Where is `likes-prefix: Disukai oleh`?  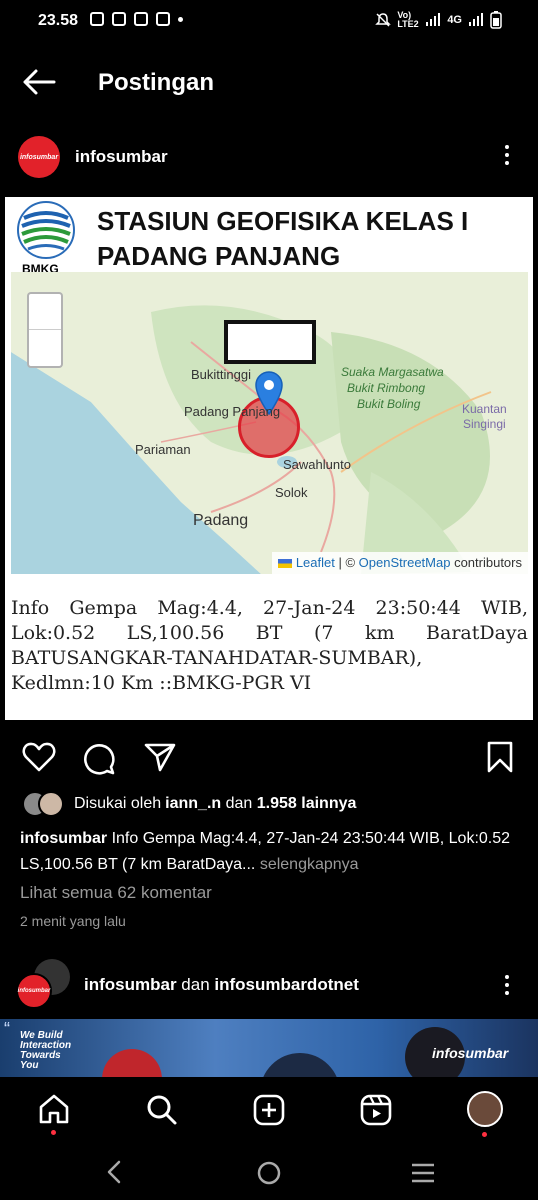
likes-prefix: Disukai oleh is located at coordinates (118, 803).